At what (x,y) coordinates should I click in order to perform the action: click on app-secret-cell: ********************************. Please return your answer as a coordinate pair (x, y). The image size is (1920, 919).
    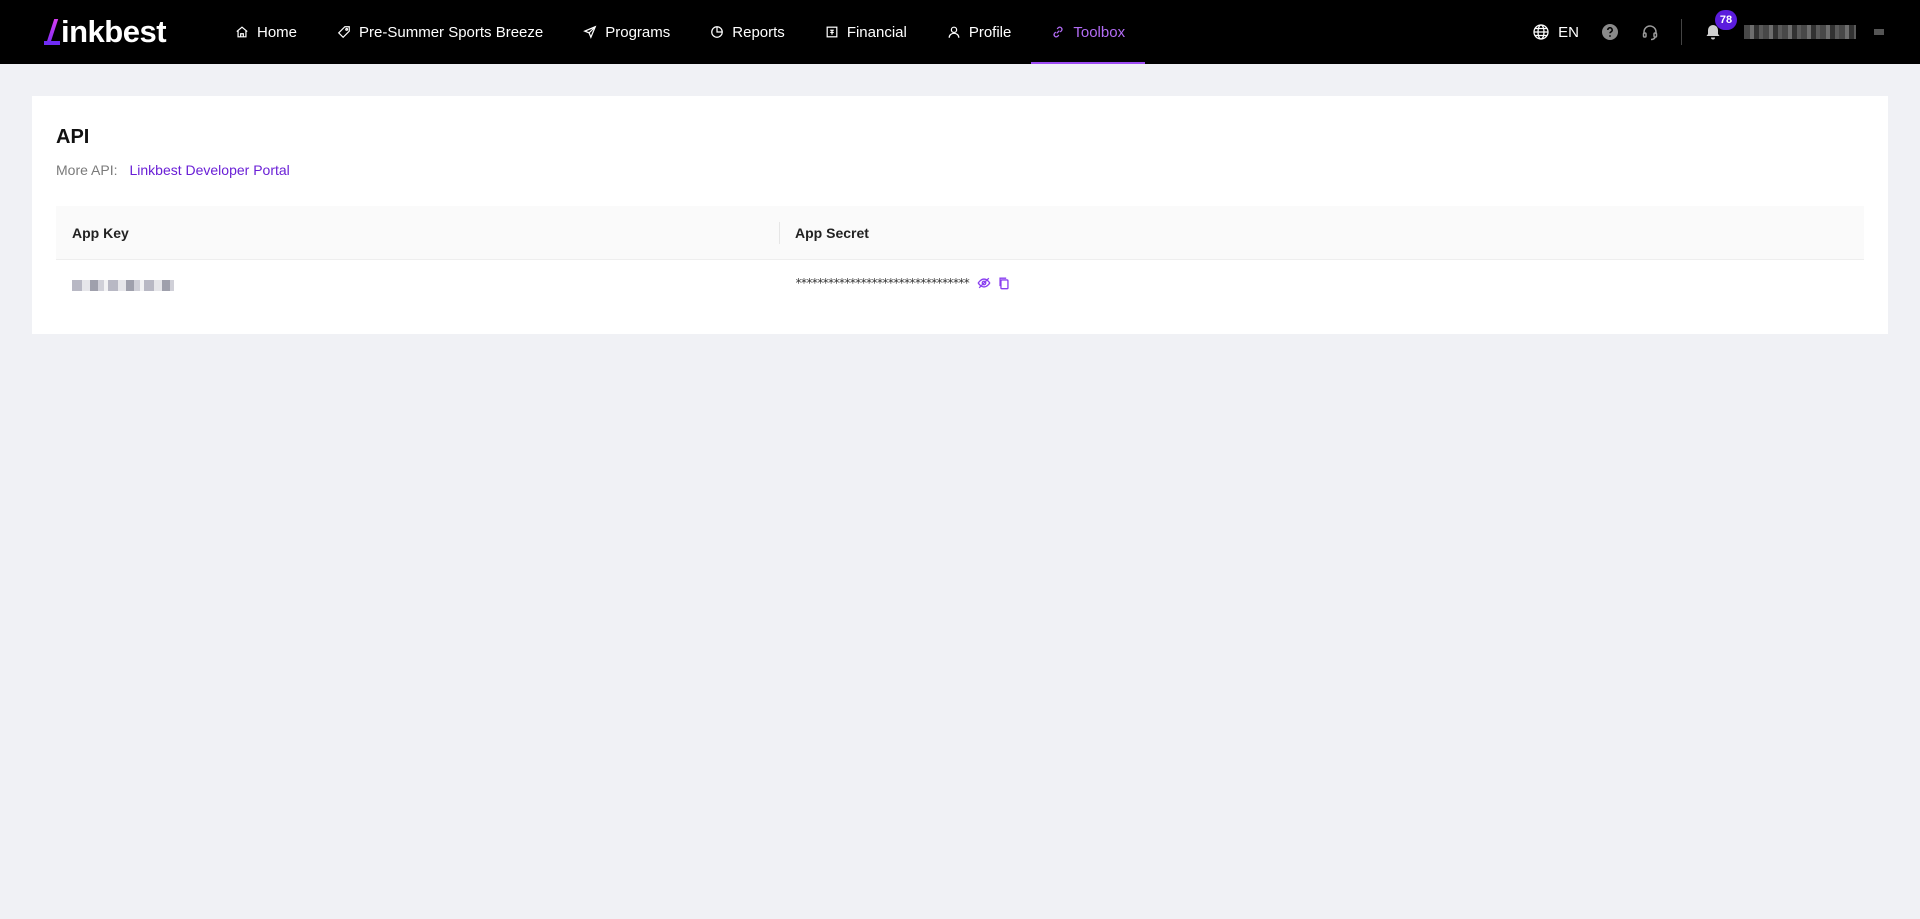
    Looking at the image, I should click on (903, 283).